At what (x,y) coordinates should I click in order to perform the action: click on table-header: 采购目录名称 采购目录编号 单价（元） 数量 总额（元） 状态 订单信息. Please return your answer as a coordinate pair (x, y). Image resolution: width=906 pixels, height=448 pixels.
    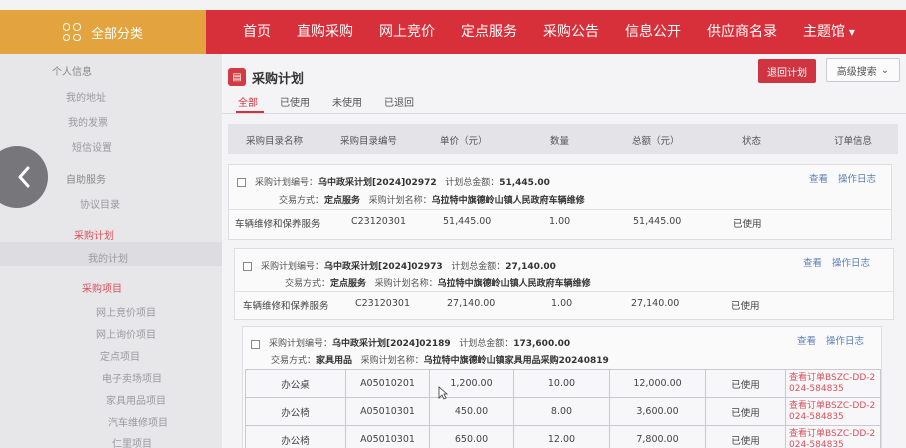
    Looking at the image, I should click on (563, 139).